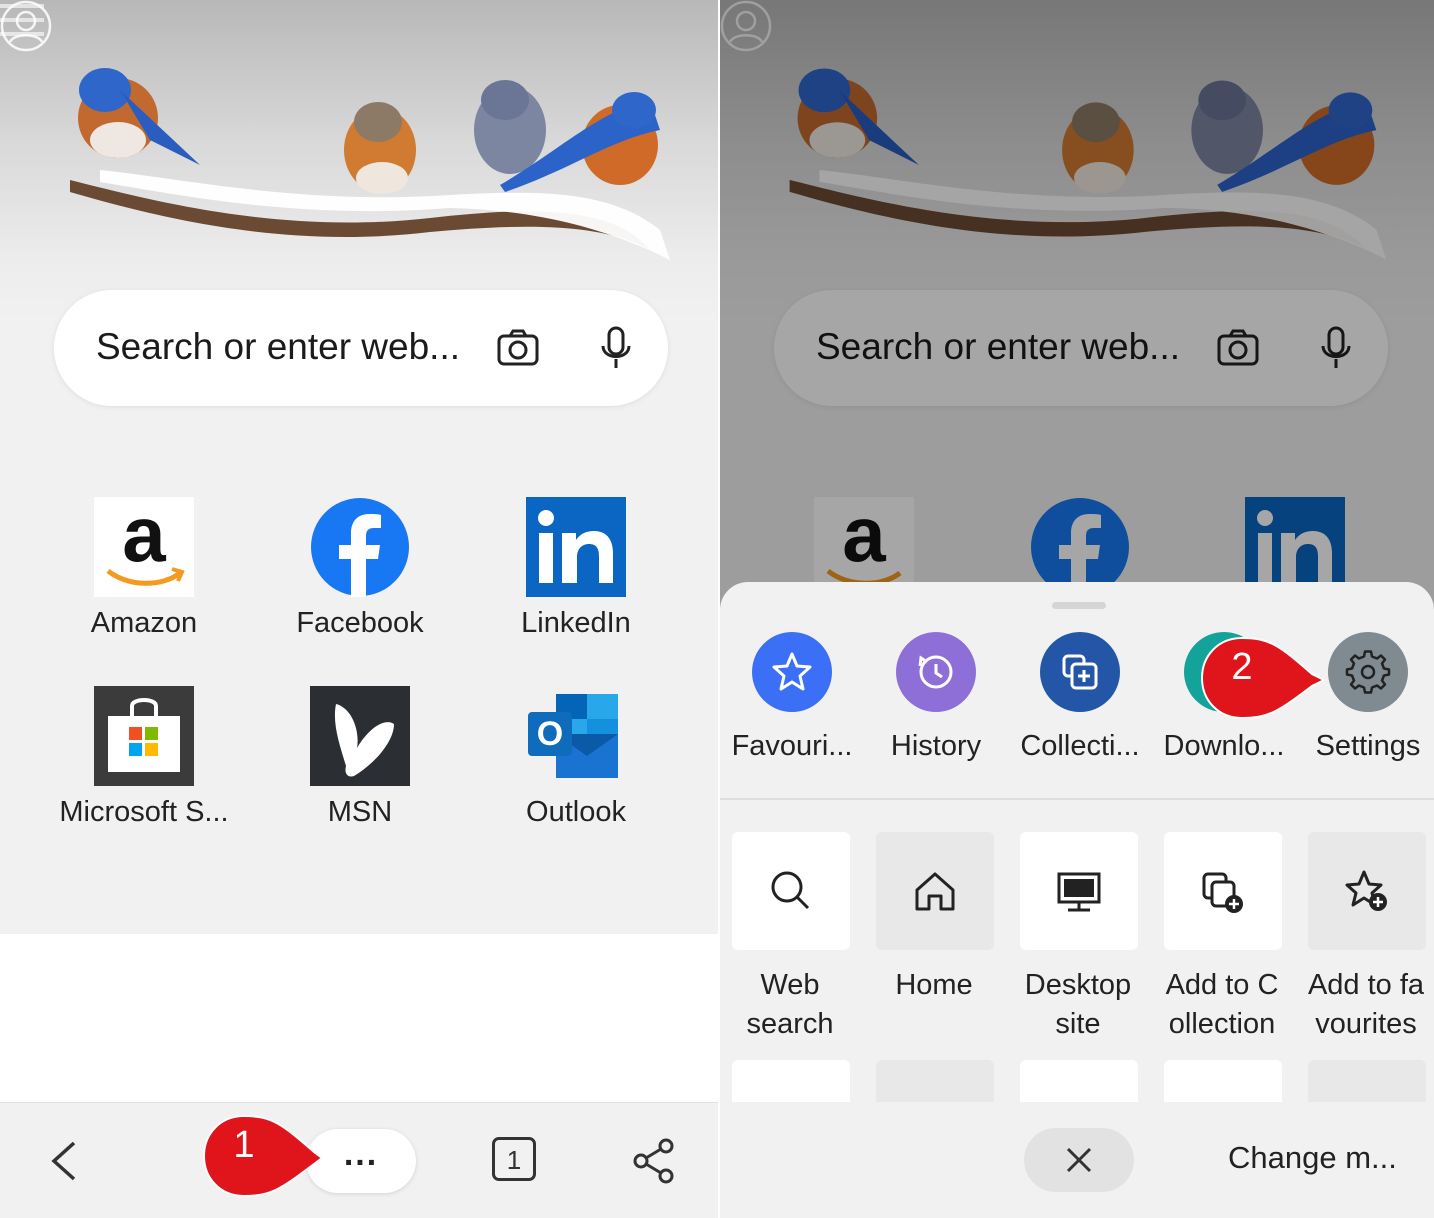 The image size is (1434, 1218). Describe the element at coordinates (360, 736) in the screenshot. I see `msn-icon` at that location.